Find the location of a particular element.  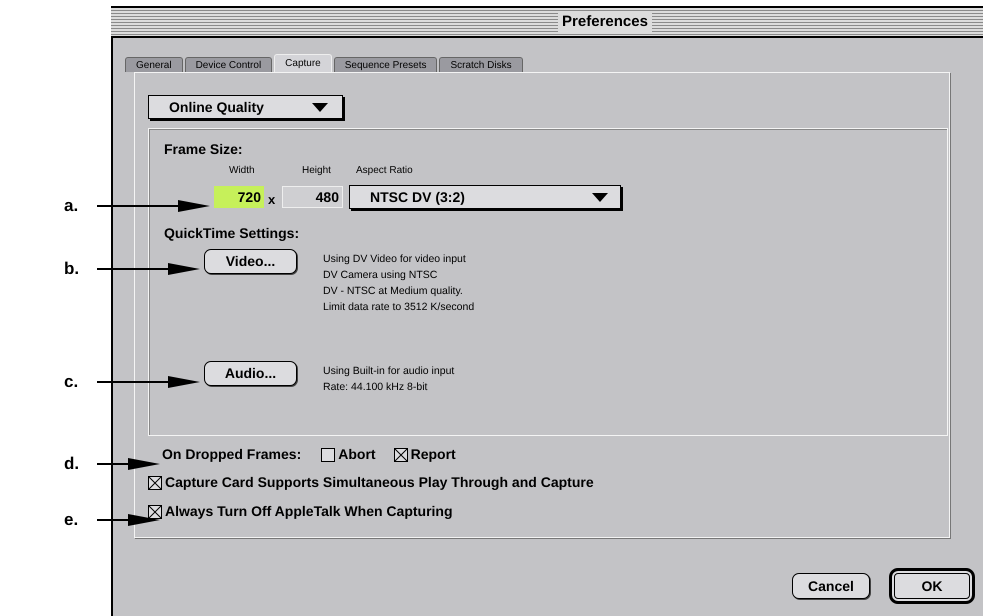

cancel-button: Cancel is located at coordinates (831, 586).